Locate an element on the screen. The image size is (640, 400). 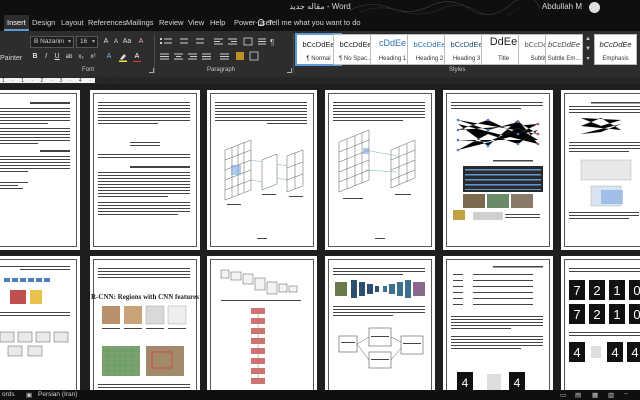
underline-button: U is located at coordinates (57, 57).